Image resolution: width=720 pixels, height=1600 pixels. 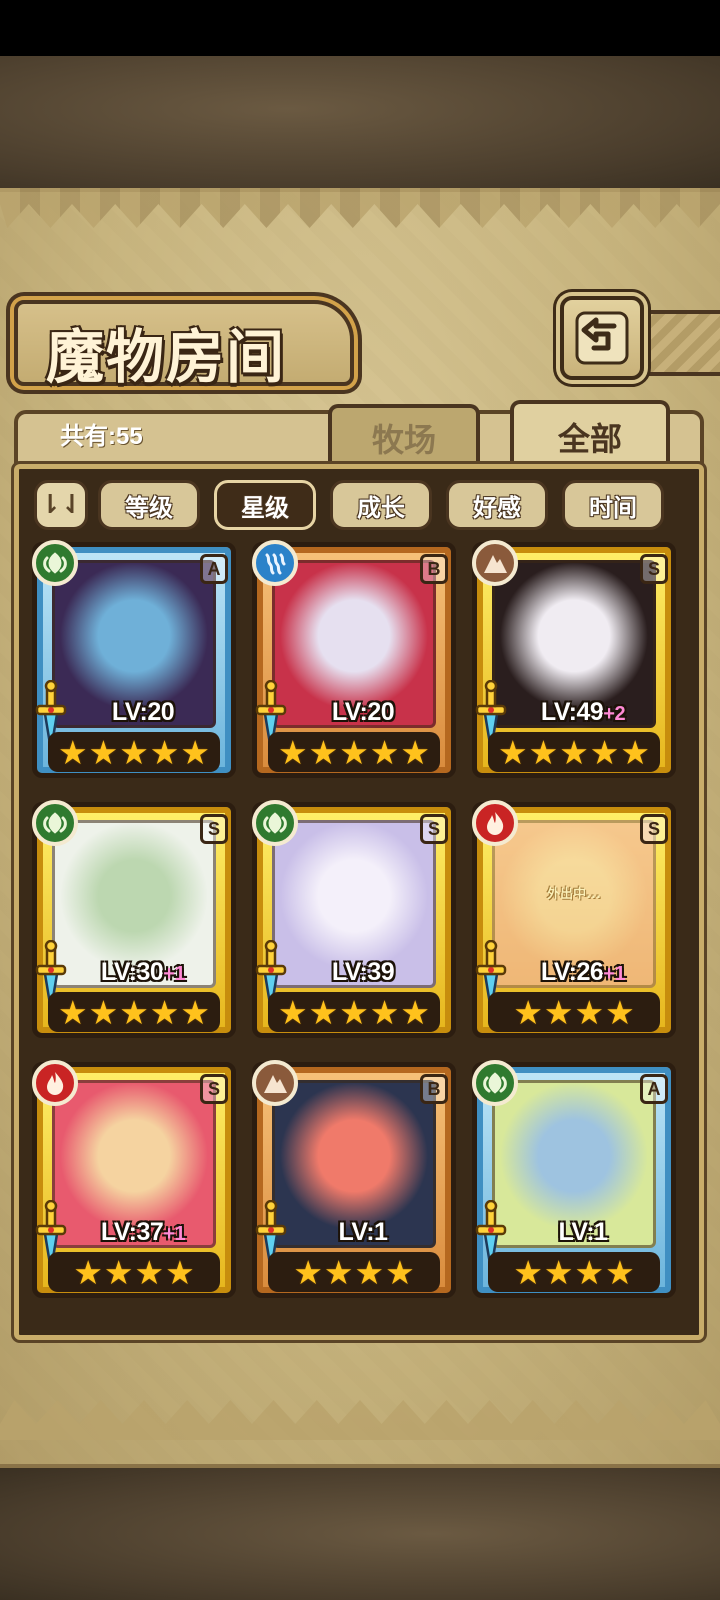 What do you see at coordinates (572, 712) in the screenshot?
I see `level-text: LV:49` at bounding box center [572, 712].